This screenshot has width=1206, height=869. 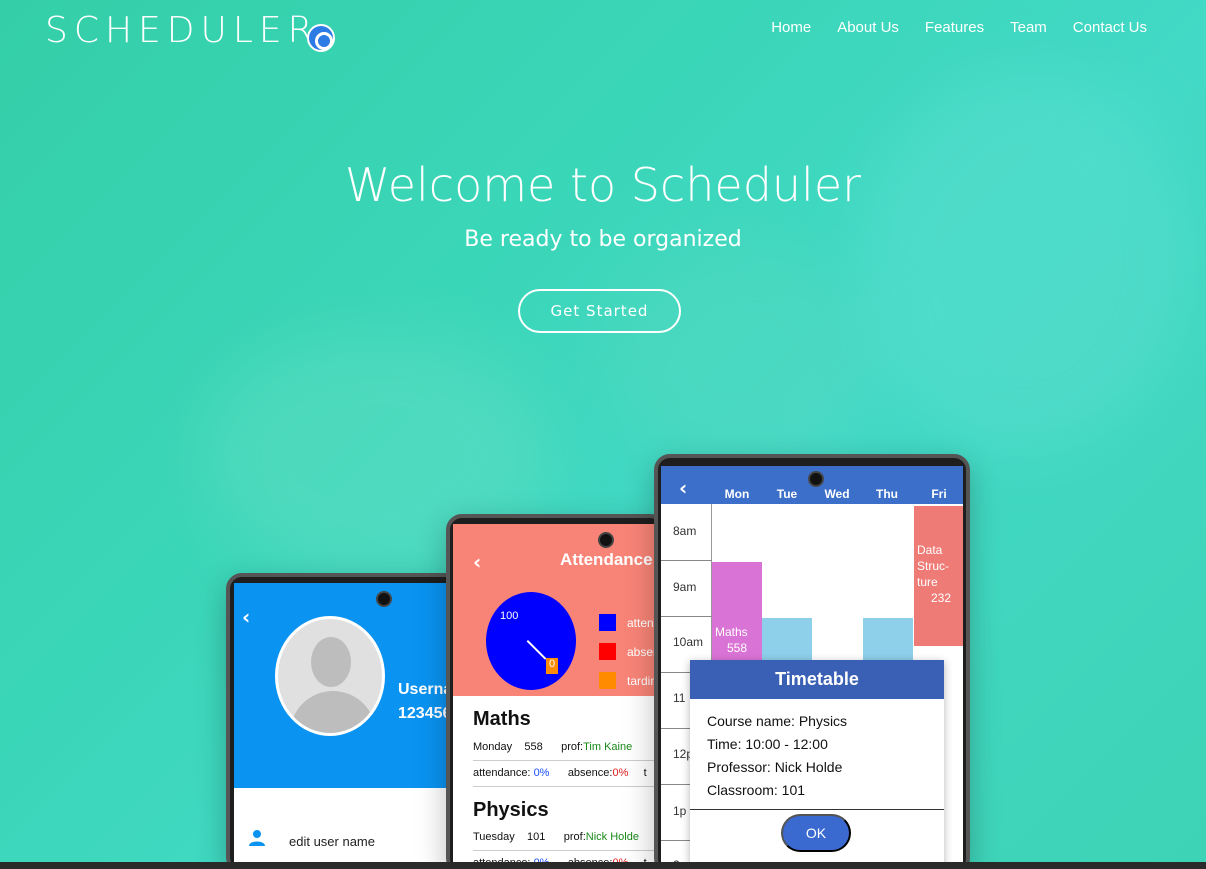 What do you see at coordinates (603, 239) in the screenshot?
I see `hero-subtitle: Be ready to be organized` at bounding box center [603, 239].